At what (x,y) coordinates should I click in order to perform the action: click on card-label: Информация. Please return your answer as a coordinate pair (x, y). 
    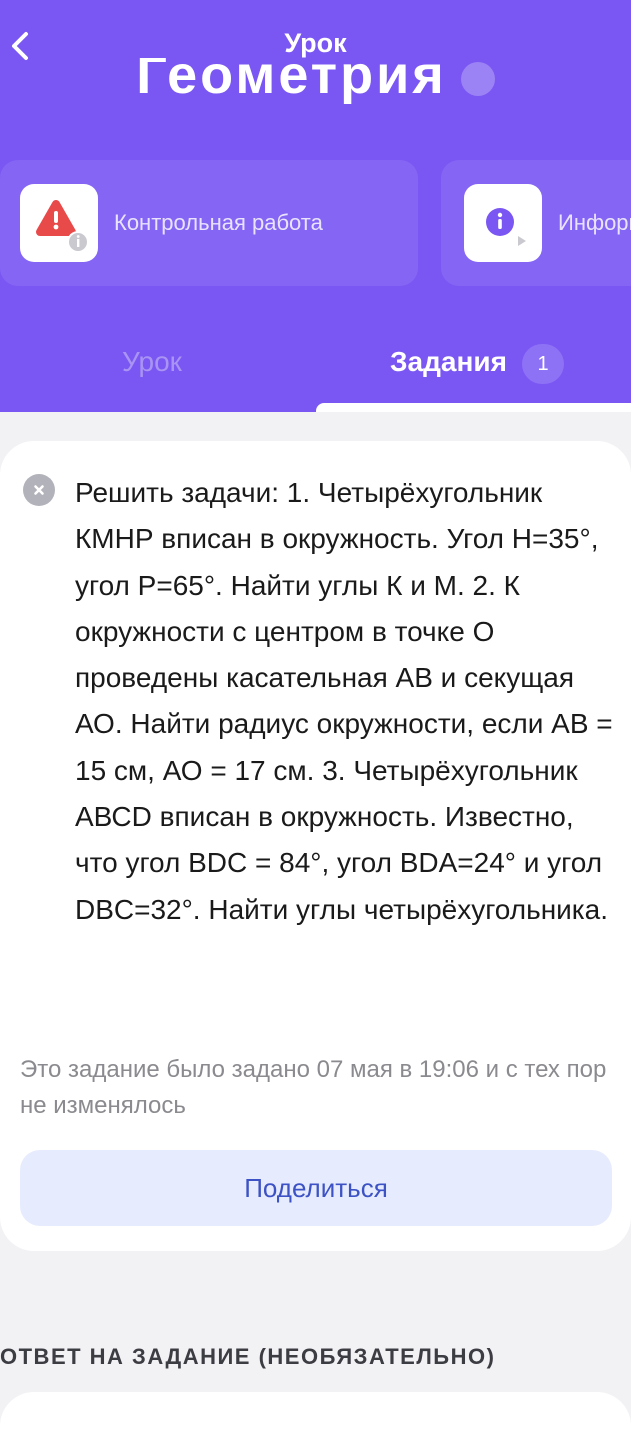
    Looking at the image, I should click on (594, 222).